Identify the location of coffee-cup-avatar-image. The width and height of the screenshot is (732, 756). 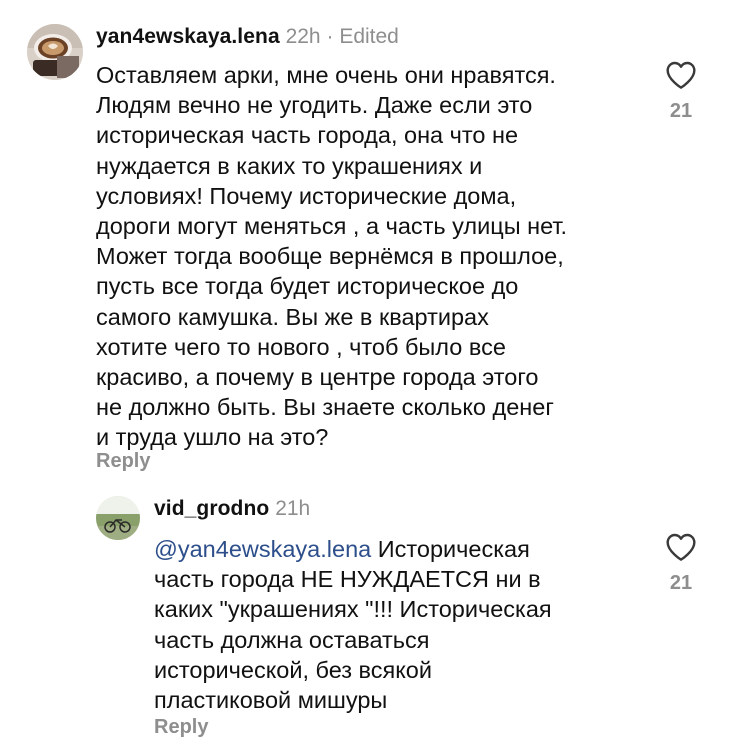
(55, 52).